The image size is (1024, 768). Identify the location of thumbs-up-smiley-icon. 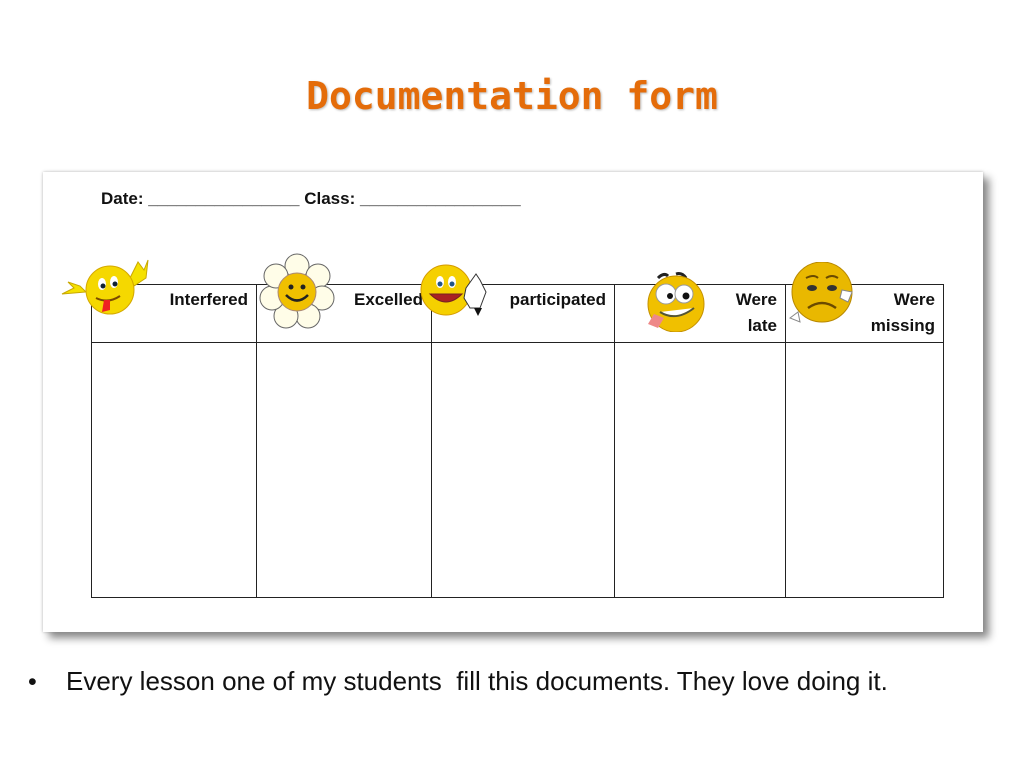
(453, 290).